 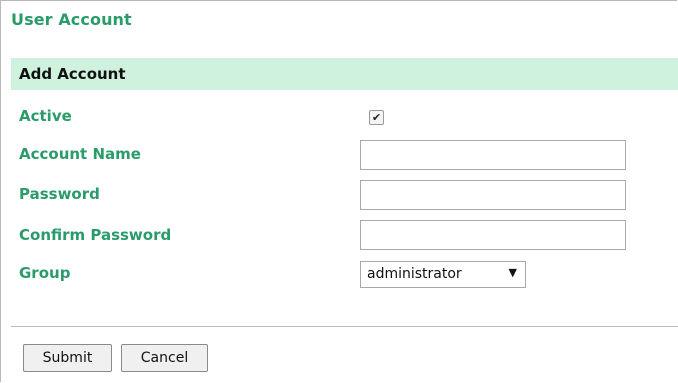 I want to click on active-checkbox: ✔, so click(x=376, y=117).